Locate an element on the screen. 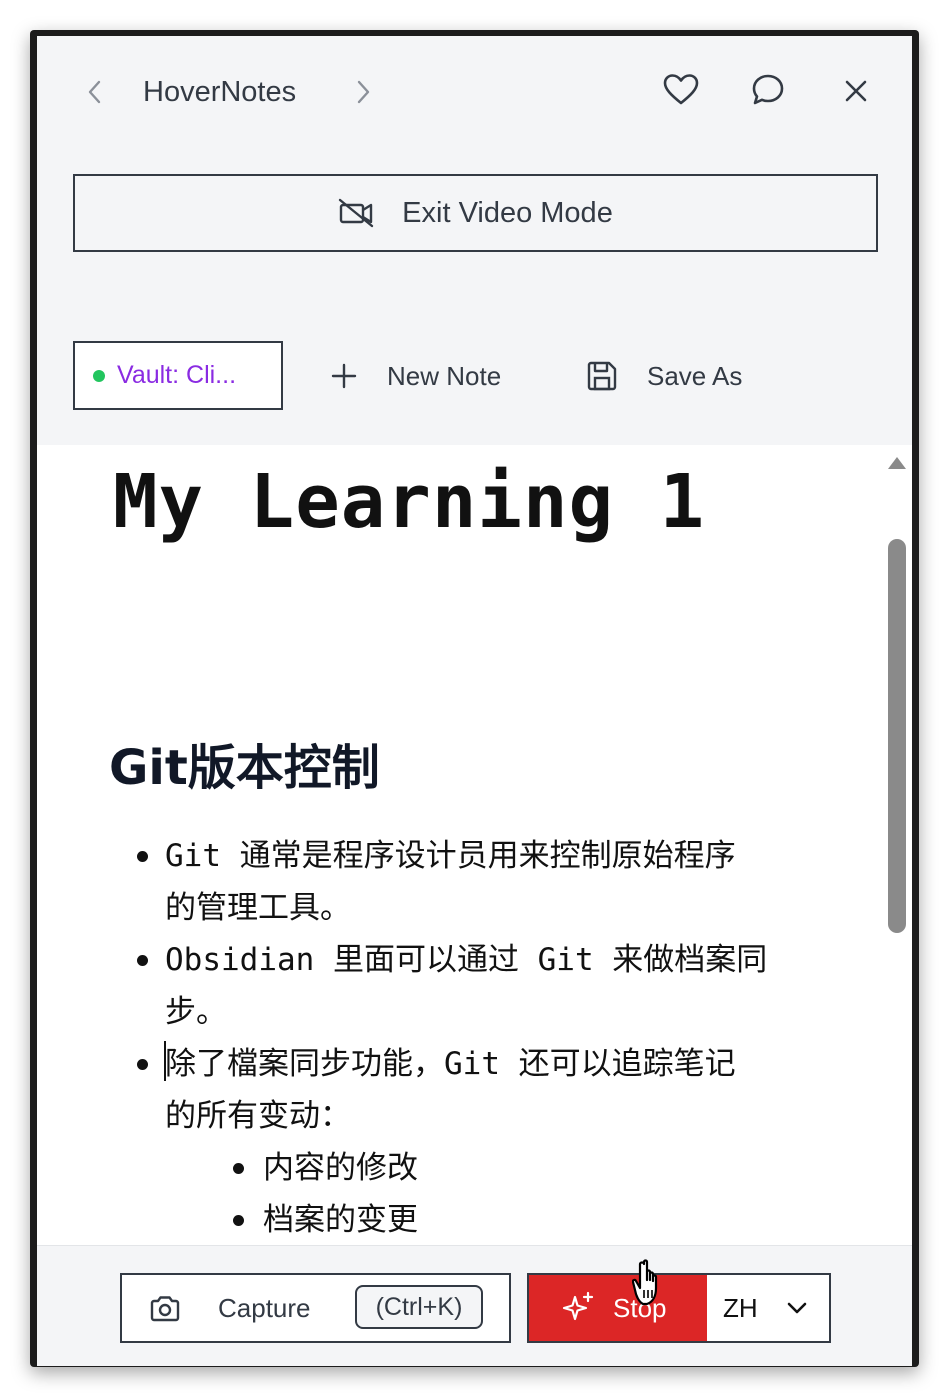 The width and height of the screenshot is (949, 1397). back-button is located at coordinates (95, 92).